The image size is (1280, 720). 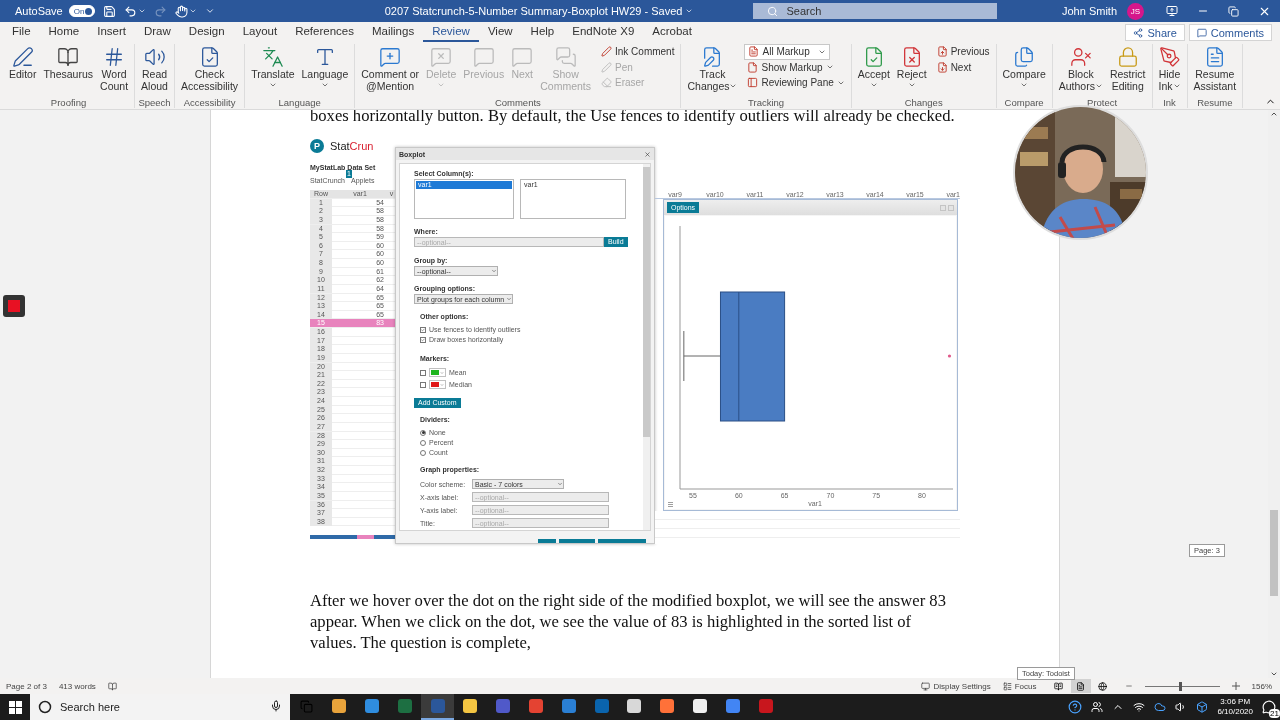 I want to click on book-icon, so click(x=1059, y=686).